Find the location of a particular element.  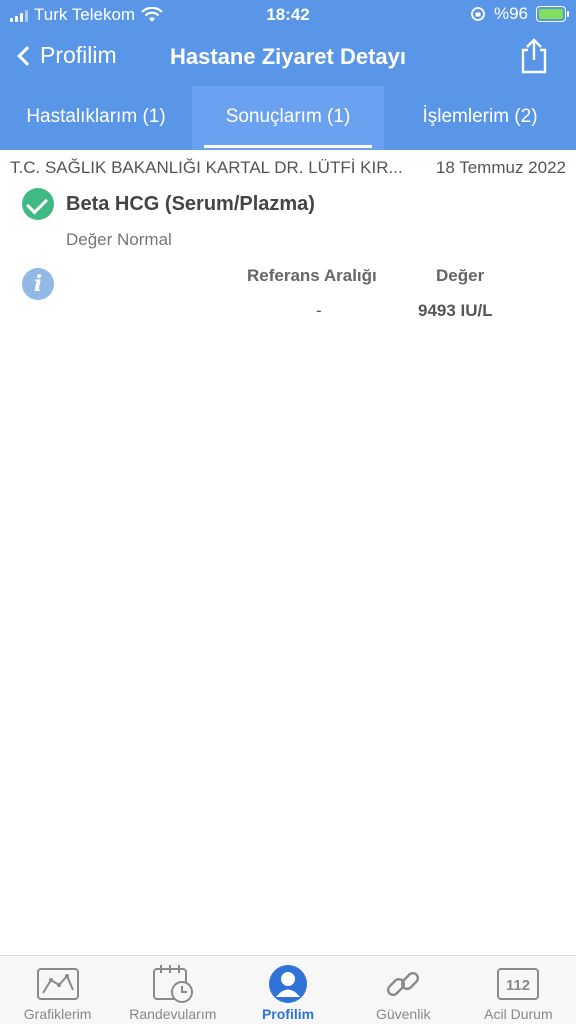

chart-icon is located at coordinates (58, 984).